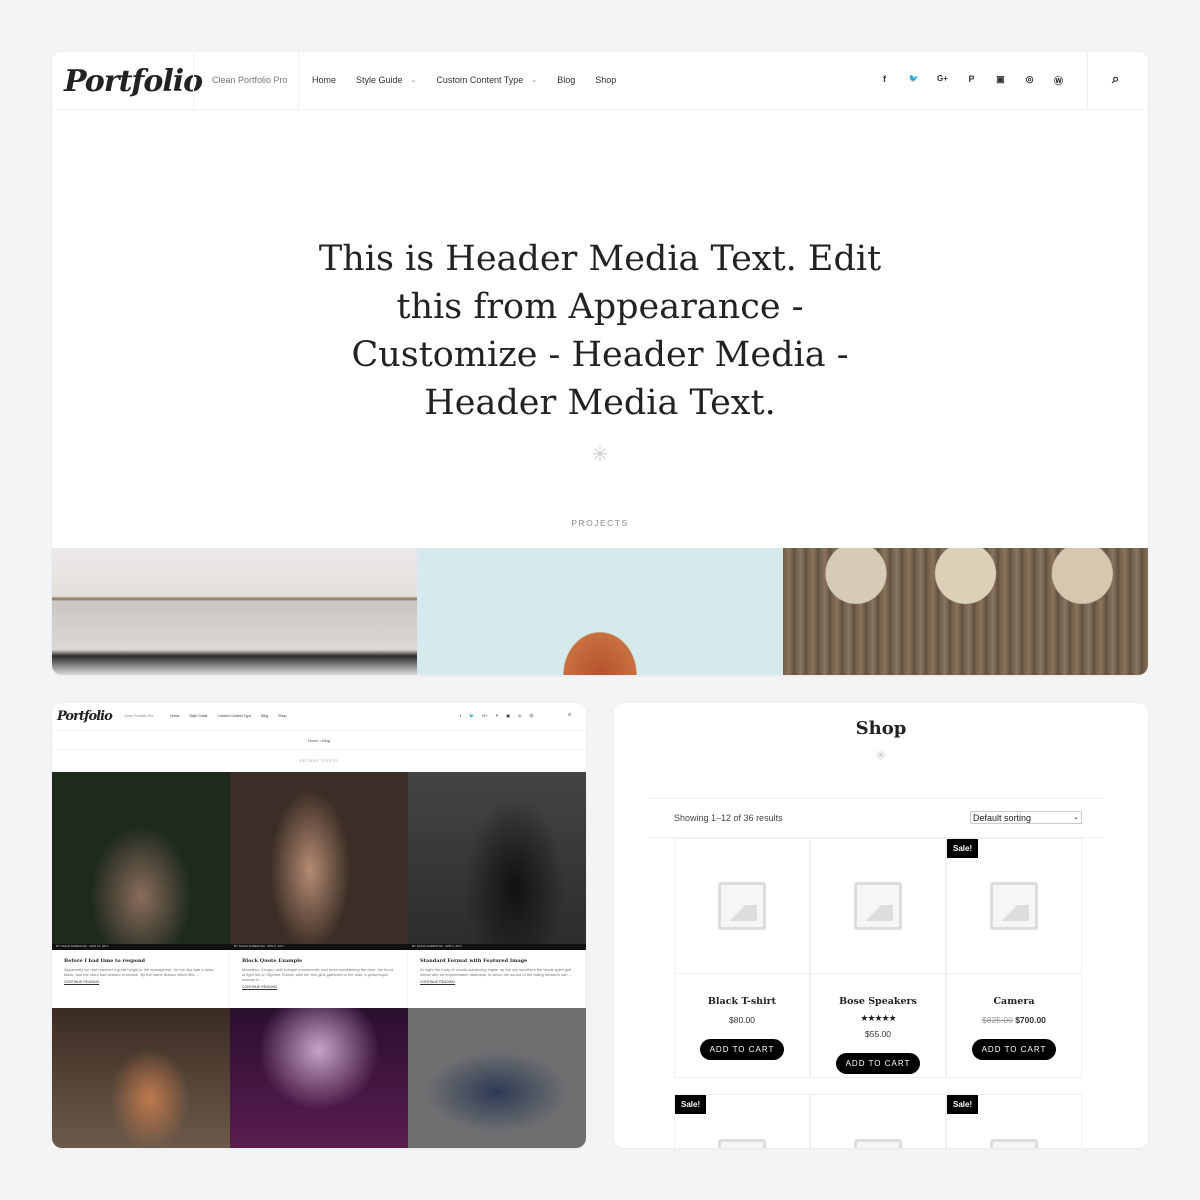 The width and height of the screenshot is (1200, 1200). What do you see at coordinates (742, 1001) in the screenshot?
I see `product-name: Black T-shirt` at bounding box center [742, 1001].